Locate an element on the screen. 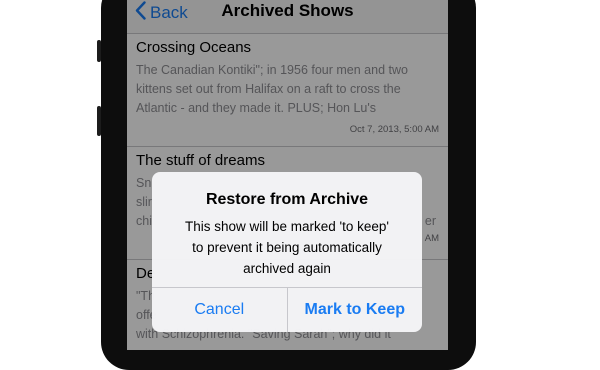 This screenshot has width=600, height=370. mark-to-keep-button: Mark to Keep is located at coordinates (355, 310).